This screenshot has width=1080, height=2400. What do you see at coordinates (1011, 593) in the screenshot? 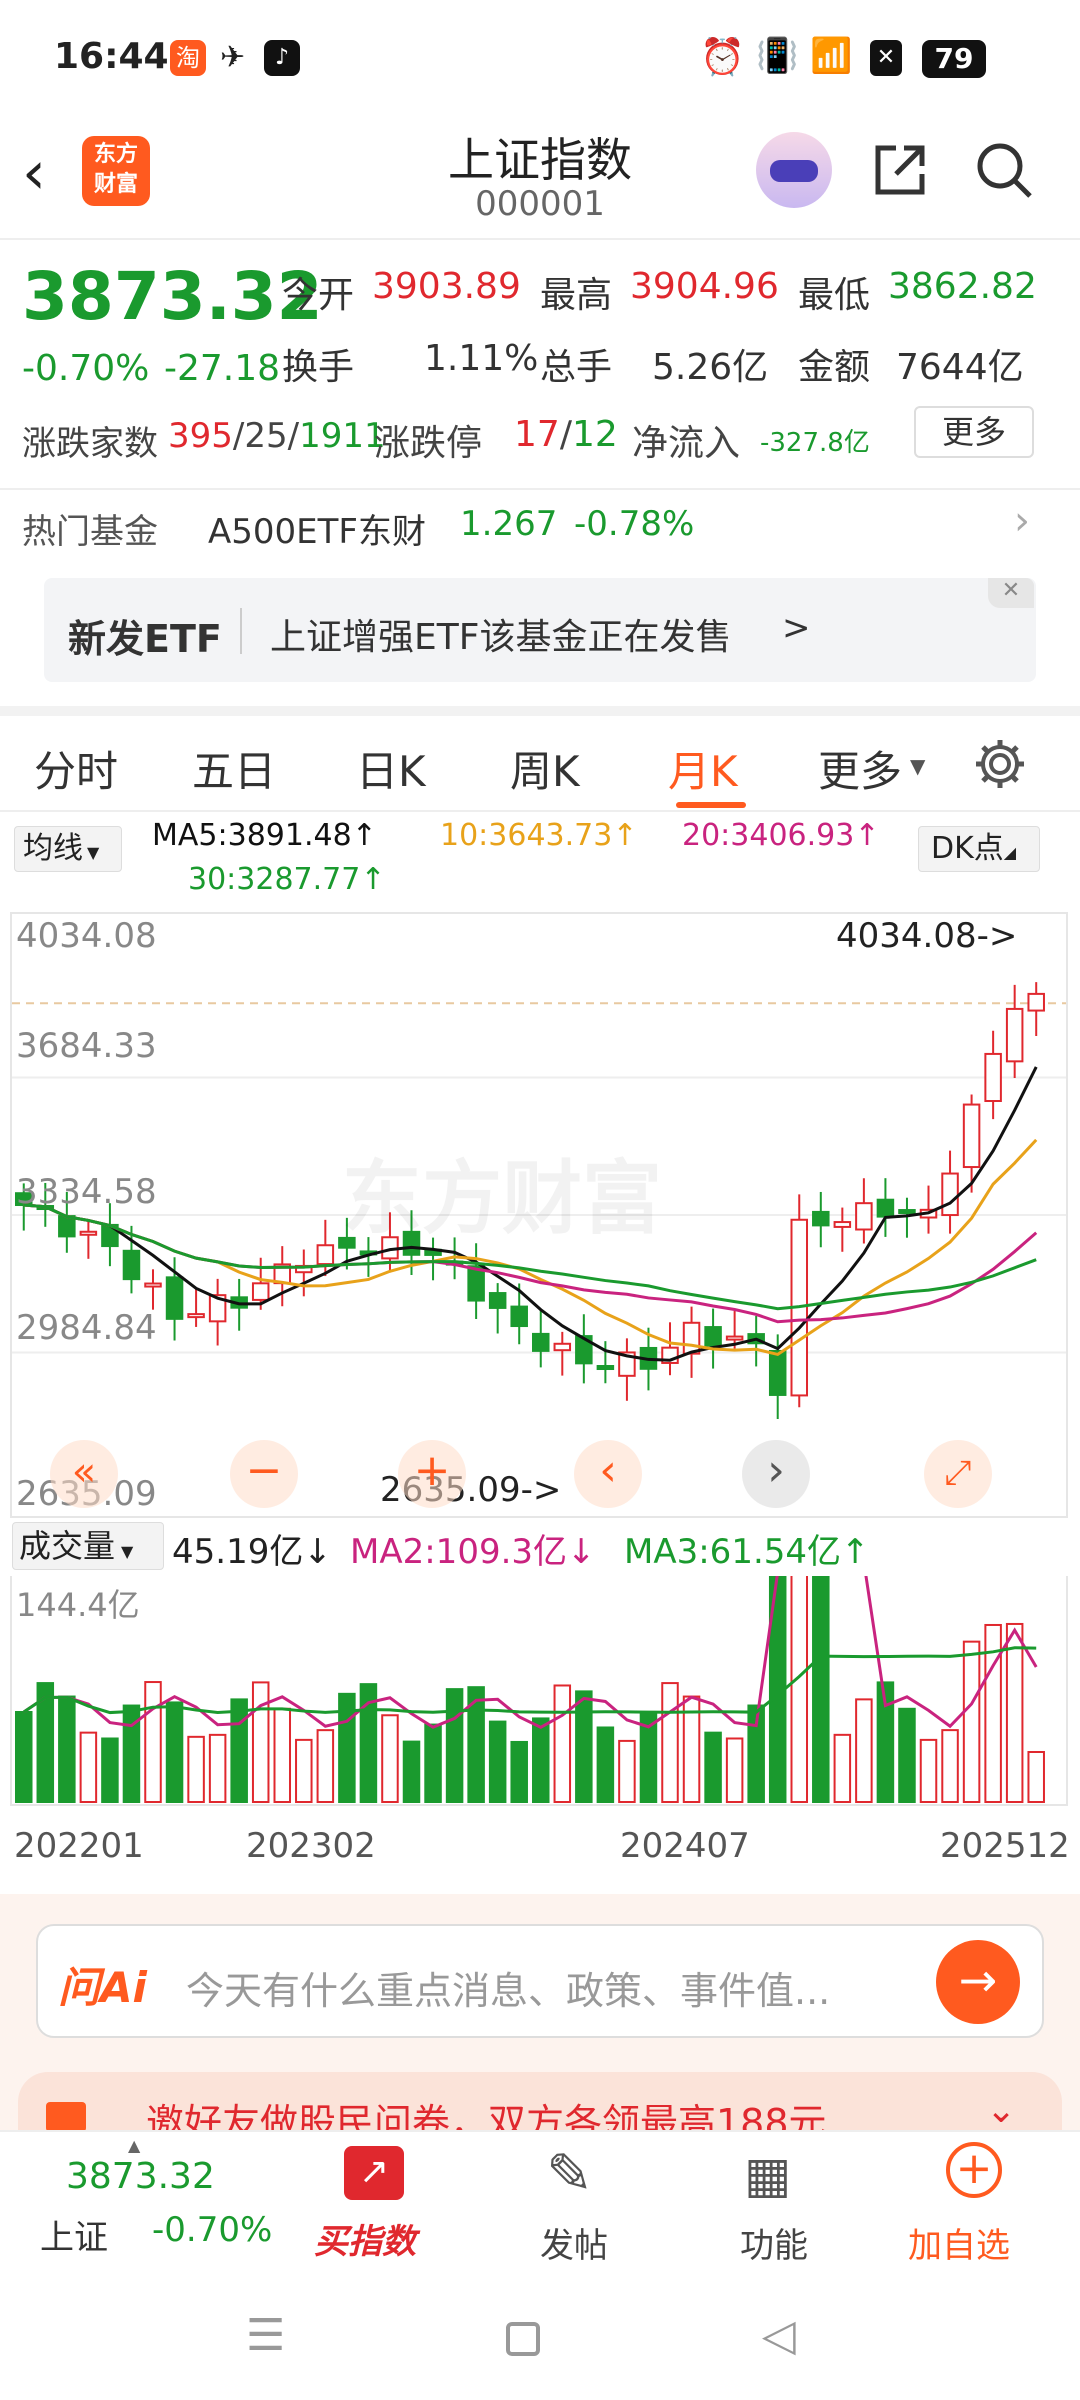
I see `banner-close-icon: ✕` at bounding box center [1011, 593].